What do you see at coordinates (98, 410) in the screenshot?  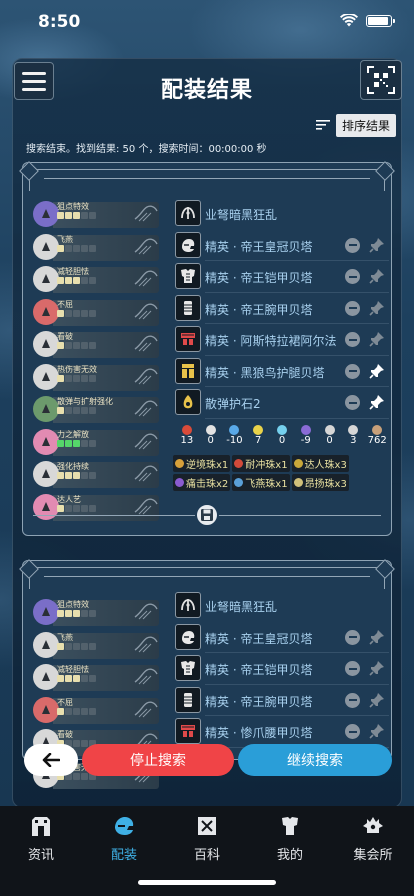 I see `skill-row: 散弹与扩射强化` at bounding box center [98, 410].